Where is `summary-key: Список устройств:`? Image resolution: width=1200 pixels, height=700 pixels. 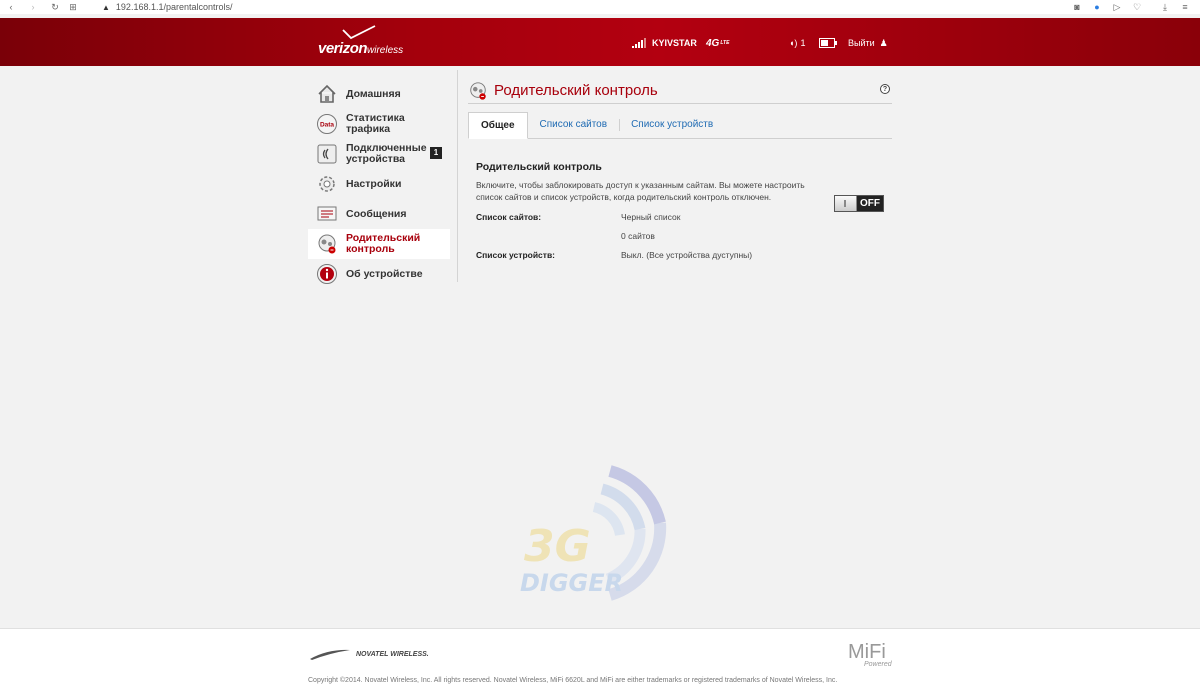 summary-key: Список устройств: is located at coordinates (515, 255).